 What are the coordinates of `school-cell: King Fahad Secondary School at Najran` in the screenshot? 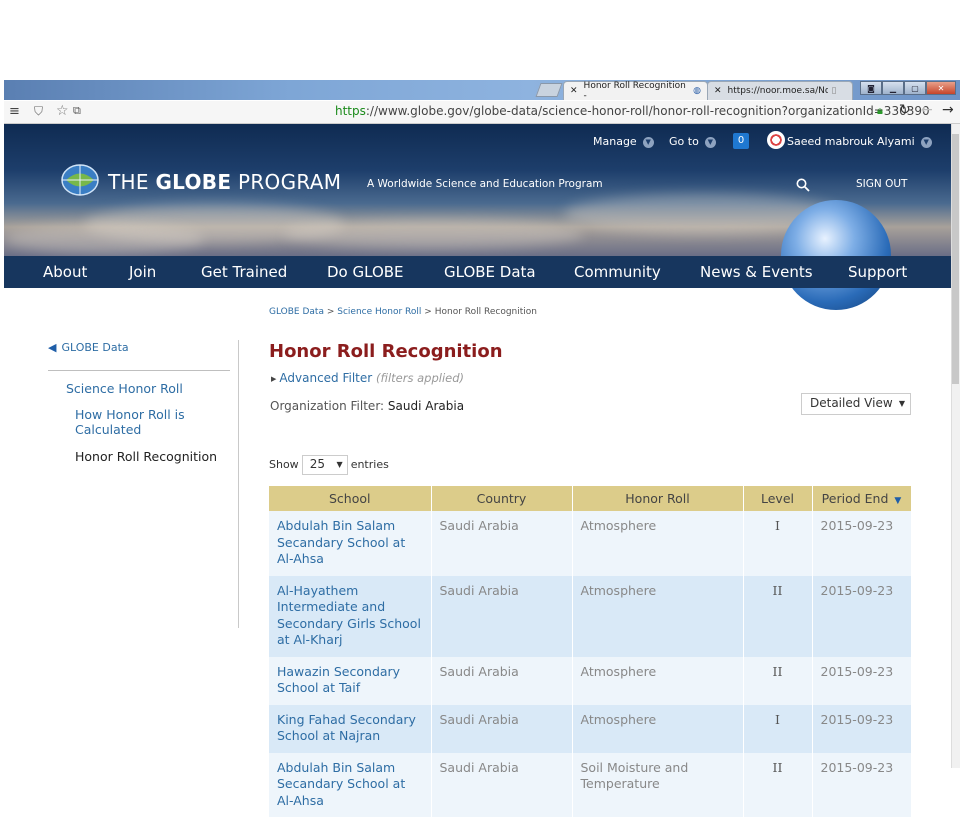 It's located at (350, 729).